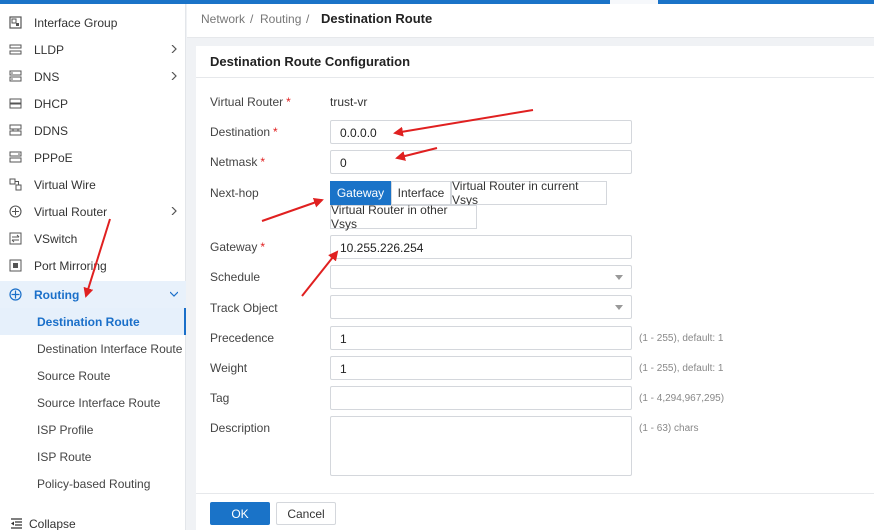 The image size is (874, 530). Describe the element at coordinates (280, 19) in the screenshot. I see `breadcrumb-routing: Routing` at that location.